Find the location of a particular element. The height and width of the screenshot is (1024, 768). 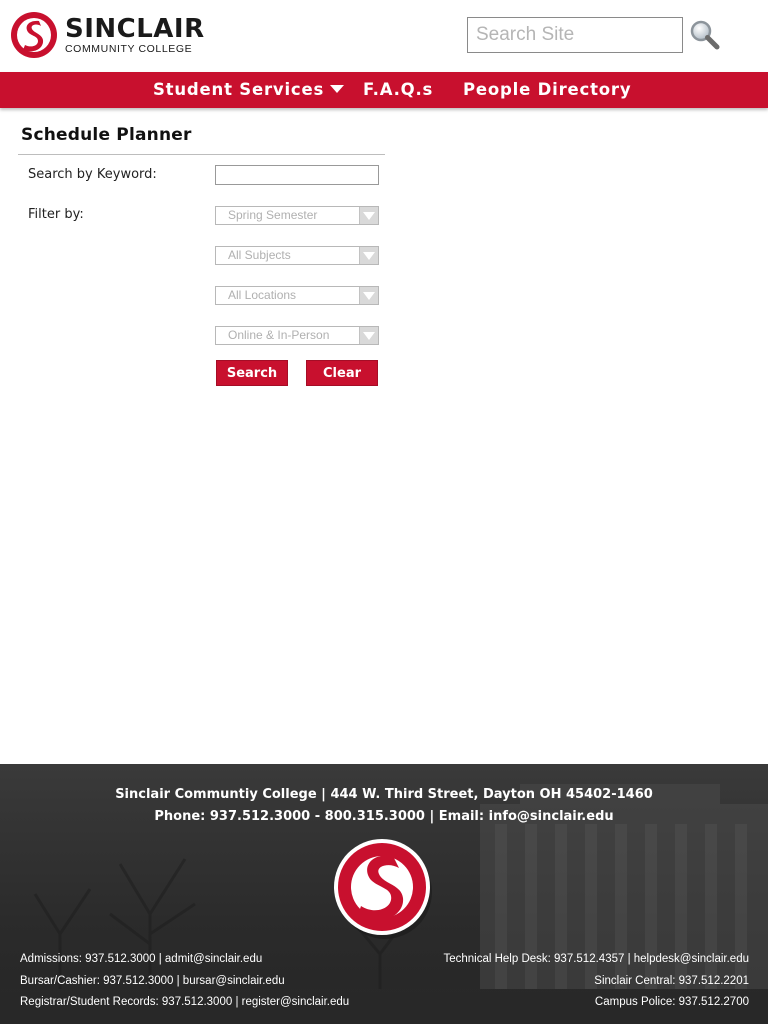

nav-people-directory-label: People Directory is located at coordinates (547, 89).